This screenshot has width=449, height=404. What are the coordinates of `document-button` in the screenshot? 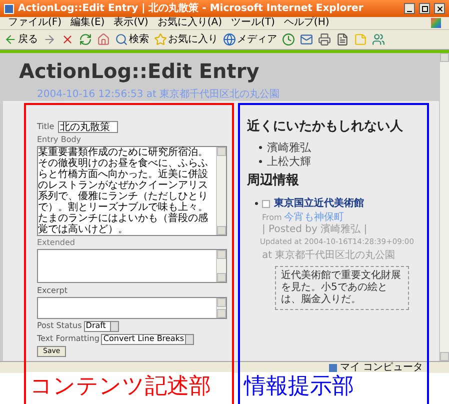 It's located at (342, 39).